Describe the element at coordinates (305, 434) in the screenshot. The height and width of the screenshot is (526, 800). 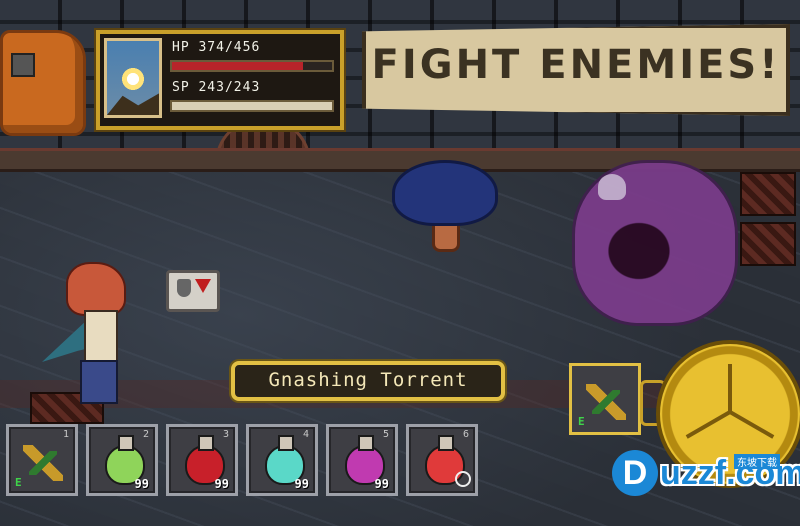
I see `slot-number: 4` at that location.